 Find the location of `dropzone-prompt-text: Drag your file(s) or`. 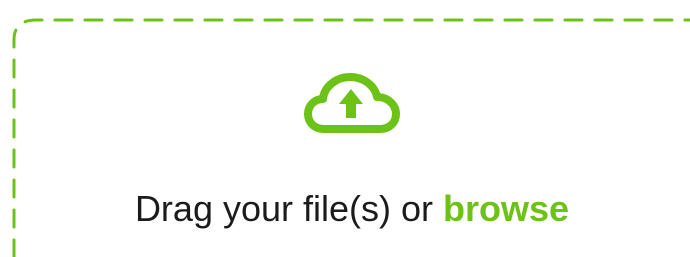

dropzone-prompt-text: Drag your file(s) or is located at coordinates (289, 208).